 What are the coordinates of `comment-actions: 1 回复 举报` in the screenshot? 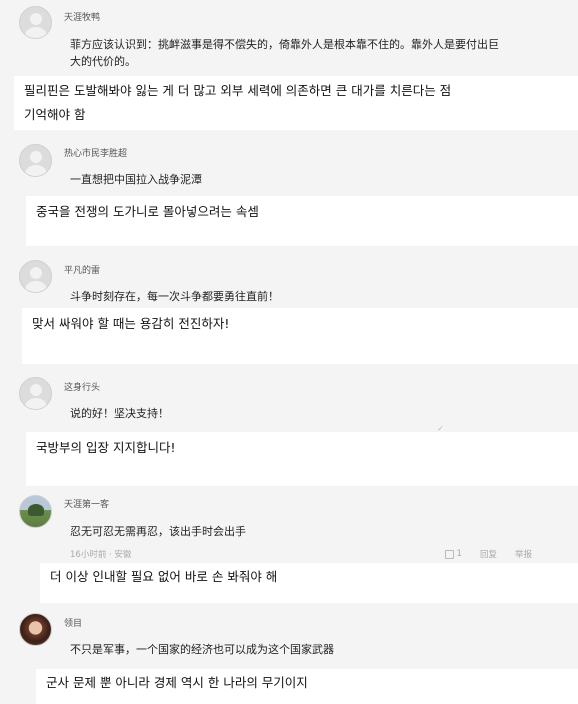 It's located at (488, 554).